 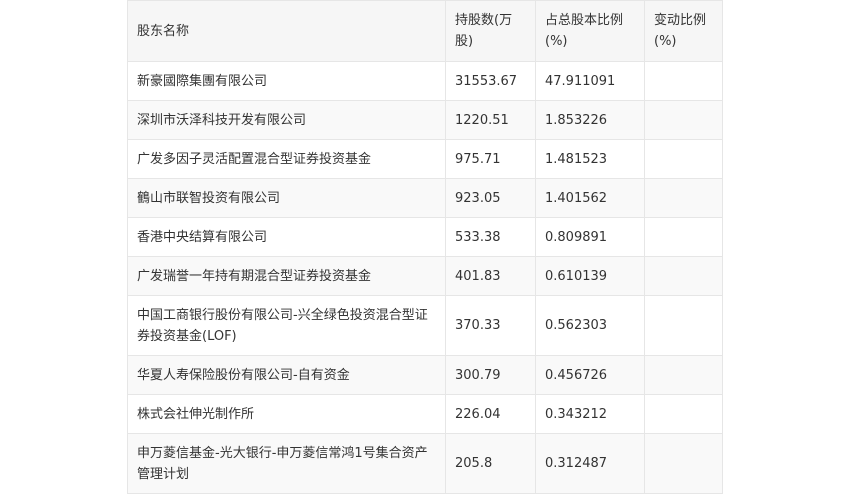 I want to click on cell-shares: 205.8, so click(x=490, y=463).